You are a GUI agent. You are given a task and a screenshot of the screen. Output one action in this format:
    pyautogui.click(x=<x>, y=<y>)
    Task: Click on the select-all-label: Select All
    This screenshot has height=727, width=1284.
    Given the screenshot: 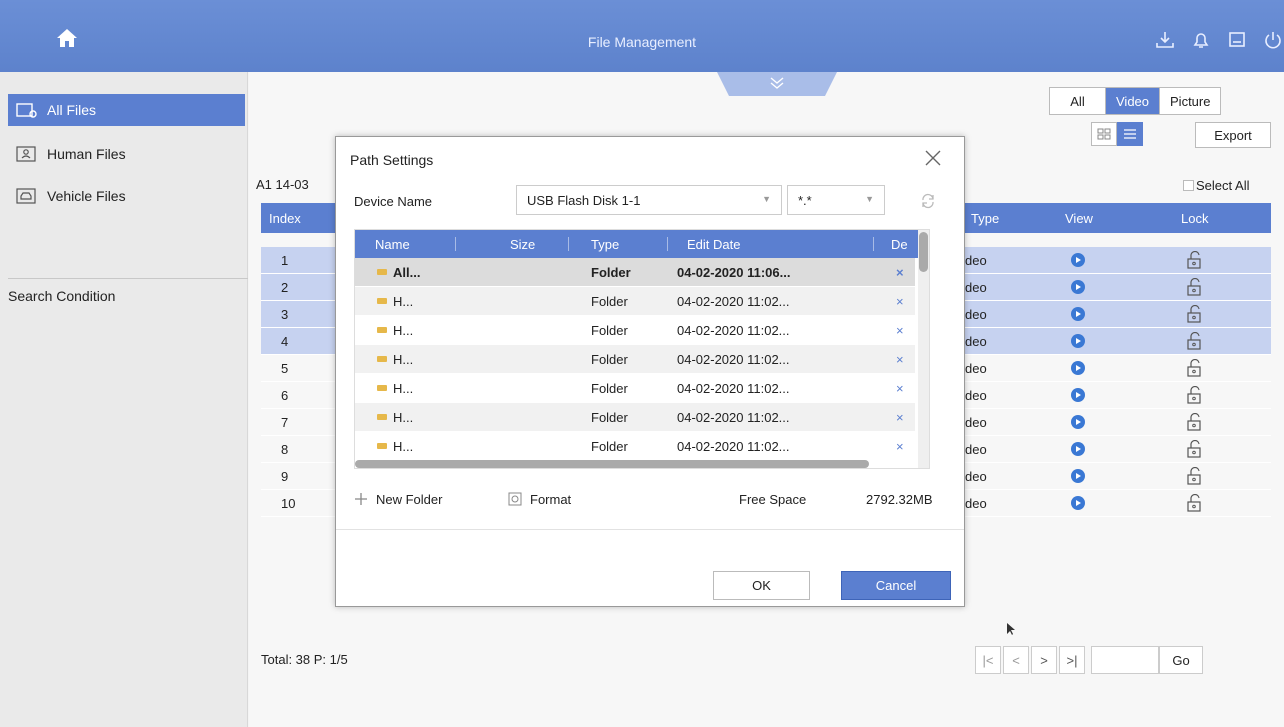 What is the action you would take?
    pyautogui.click(x=1223, y=185)
    